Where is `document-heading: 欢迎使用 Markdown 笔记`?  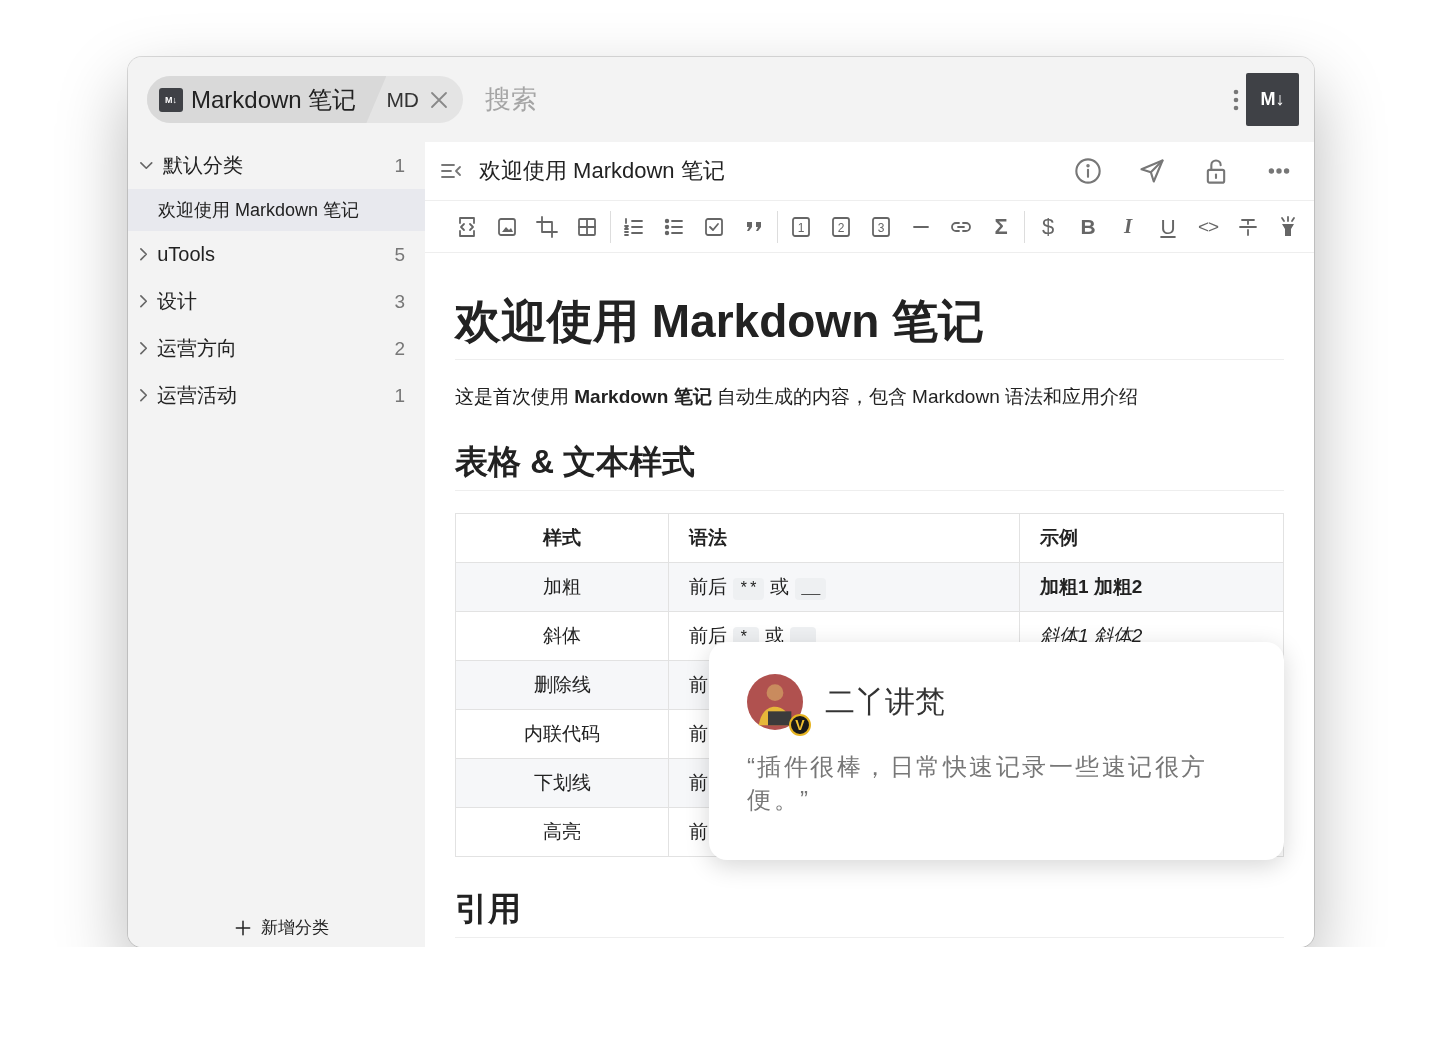
document-heading: 欢迎使用 Markdown 笔记 is located at coordinates (869, 326).